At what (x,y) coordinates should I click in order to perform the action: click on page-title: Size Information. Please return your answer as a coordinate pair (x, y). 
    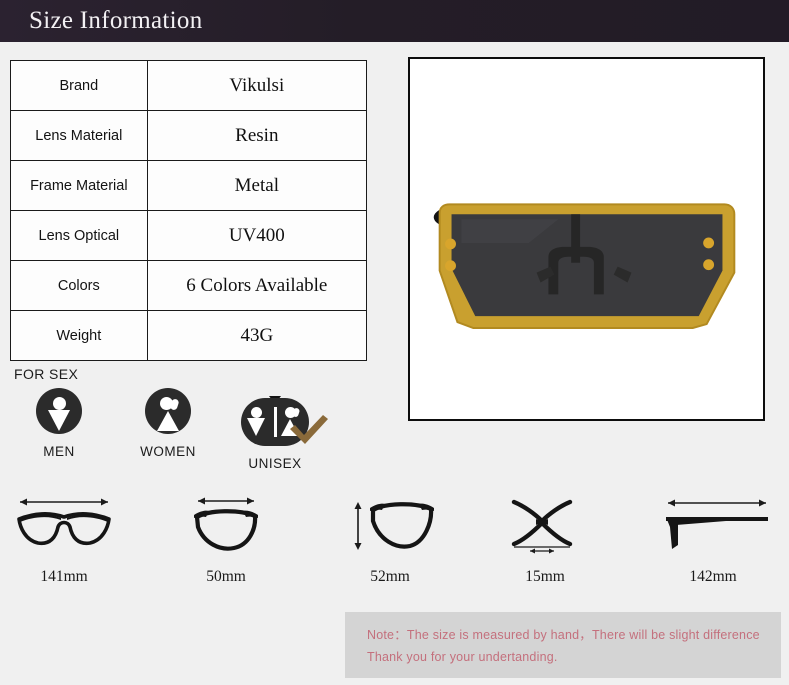
    Looking at the image, I should click on (116, 20).